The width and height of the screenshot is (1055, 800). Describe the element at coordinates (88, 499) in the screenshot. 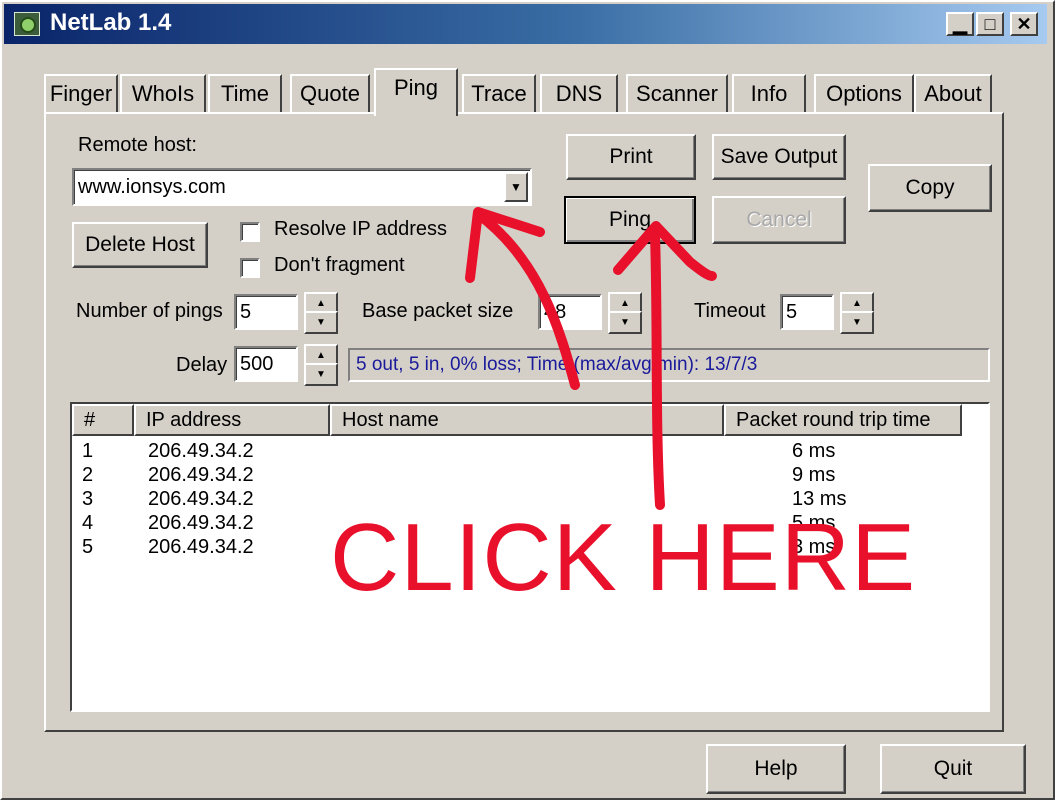

I see `row-number: 3` at that location.